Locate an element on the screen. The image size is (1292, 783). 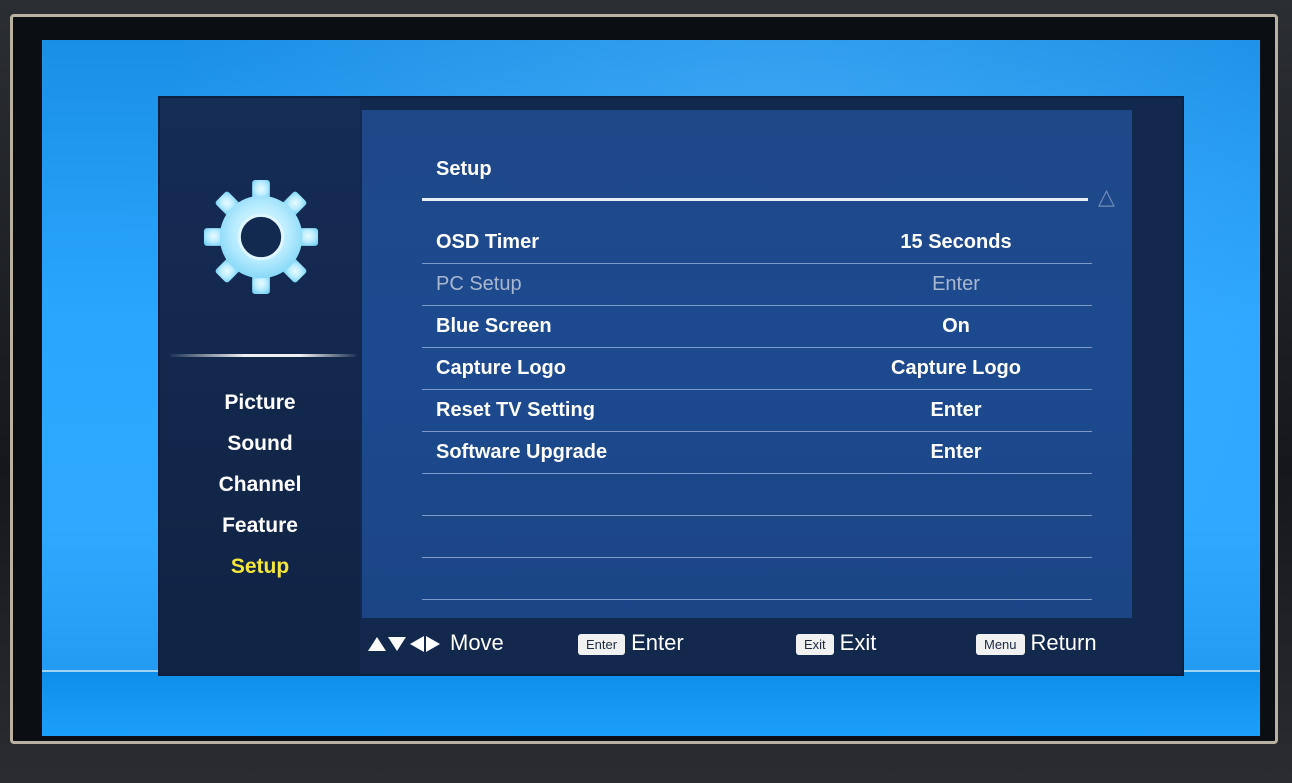
title-divider is located at coordinates (755, 199).